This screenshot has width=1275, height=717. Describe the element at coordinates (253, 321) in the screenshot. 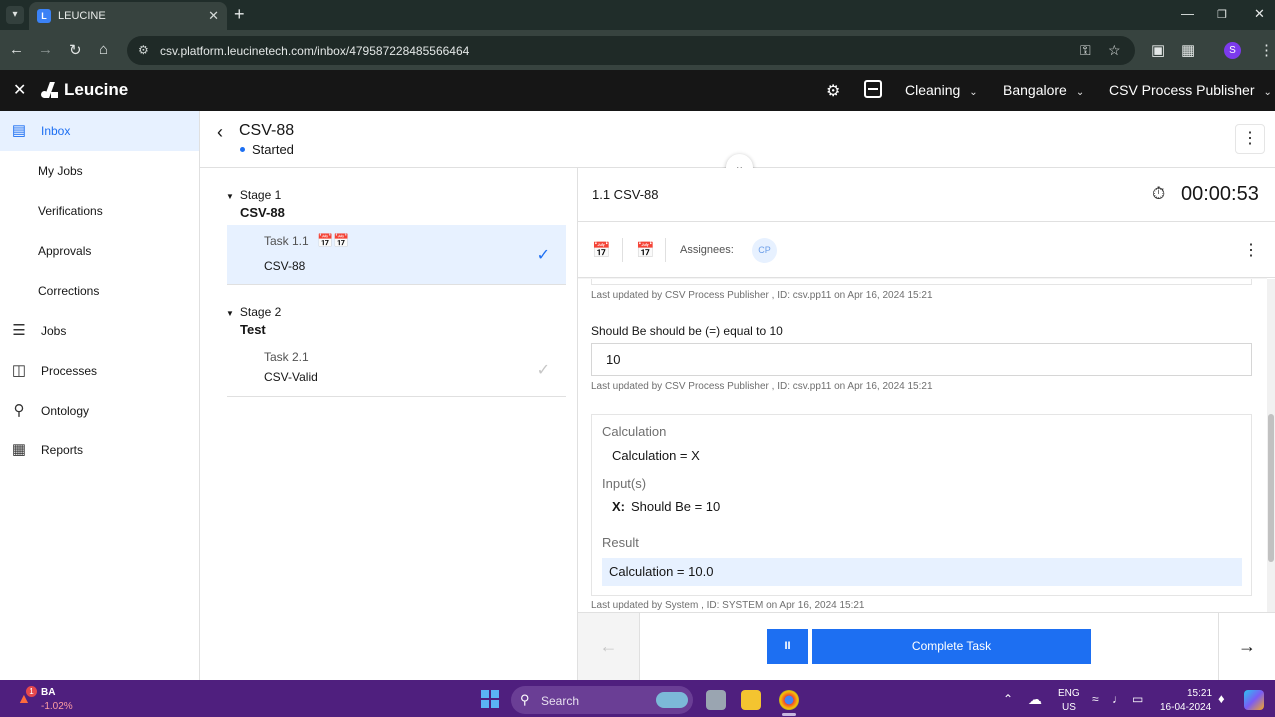

I see `stage-2: ▼ Stage 2 Test` at that location.